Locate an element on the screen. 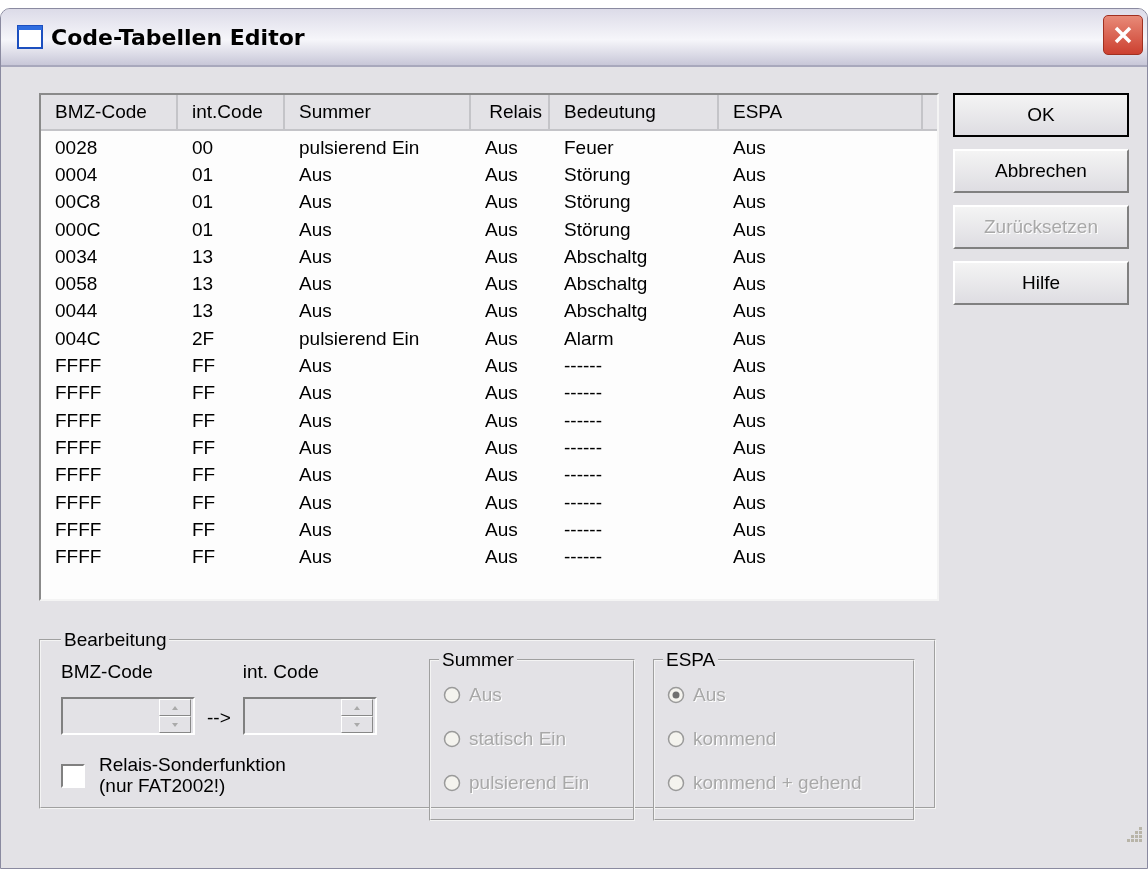 The height and width of the screenshot is (869, 1148). dialog-button: Hilfe is located at coordinates (1040, 283).